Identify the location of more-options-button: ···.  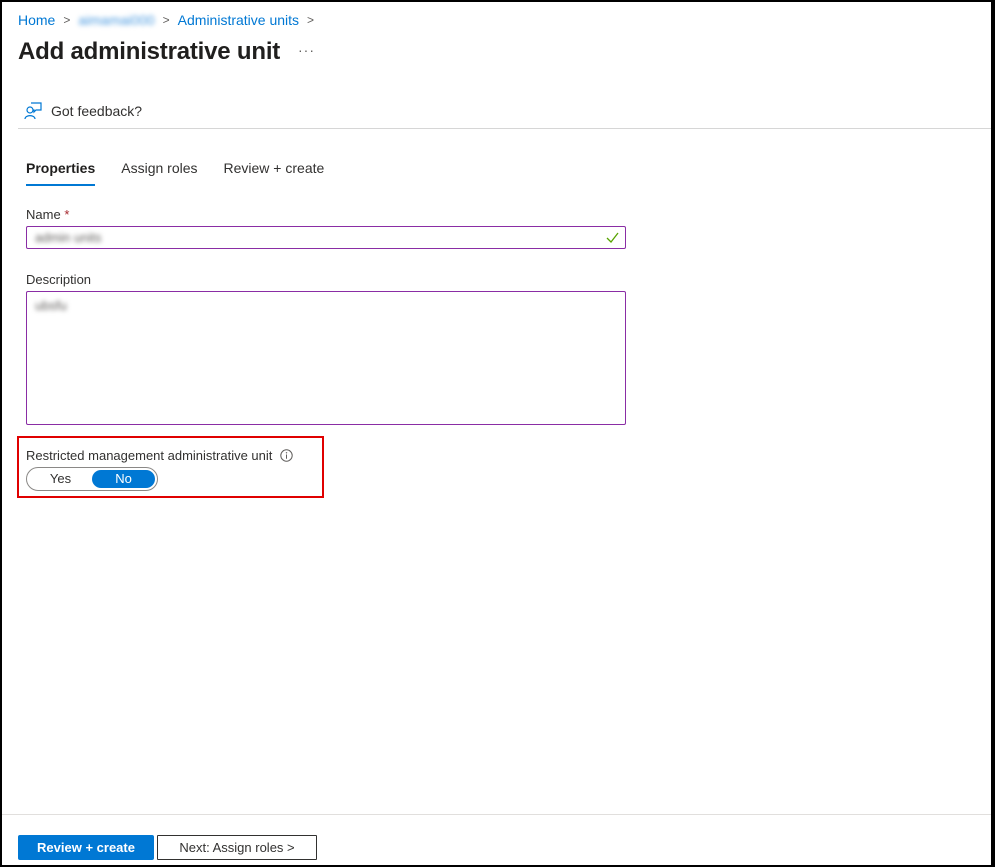
(306, 50).